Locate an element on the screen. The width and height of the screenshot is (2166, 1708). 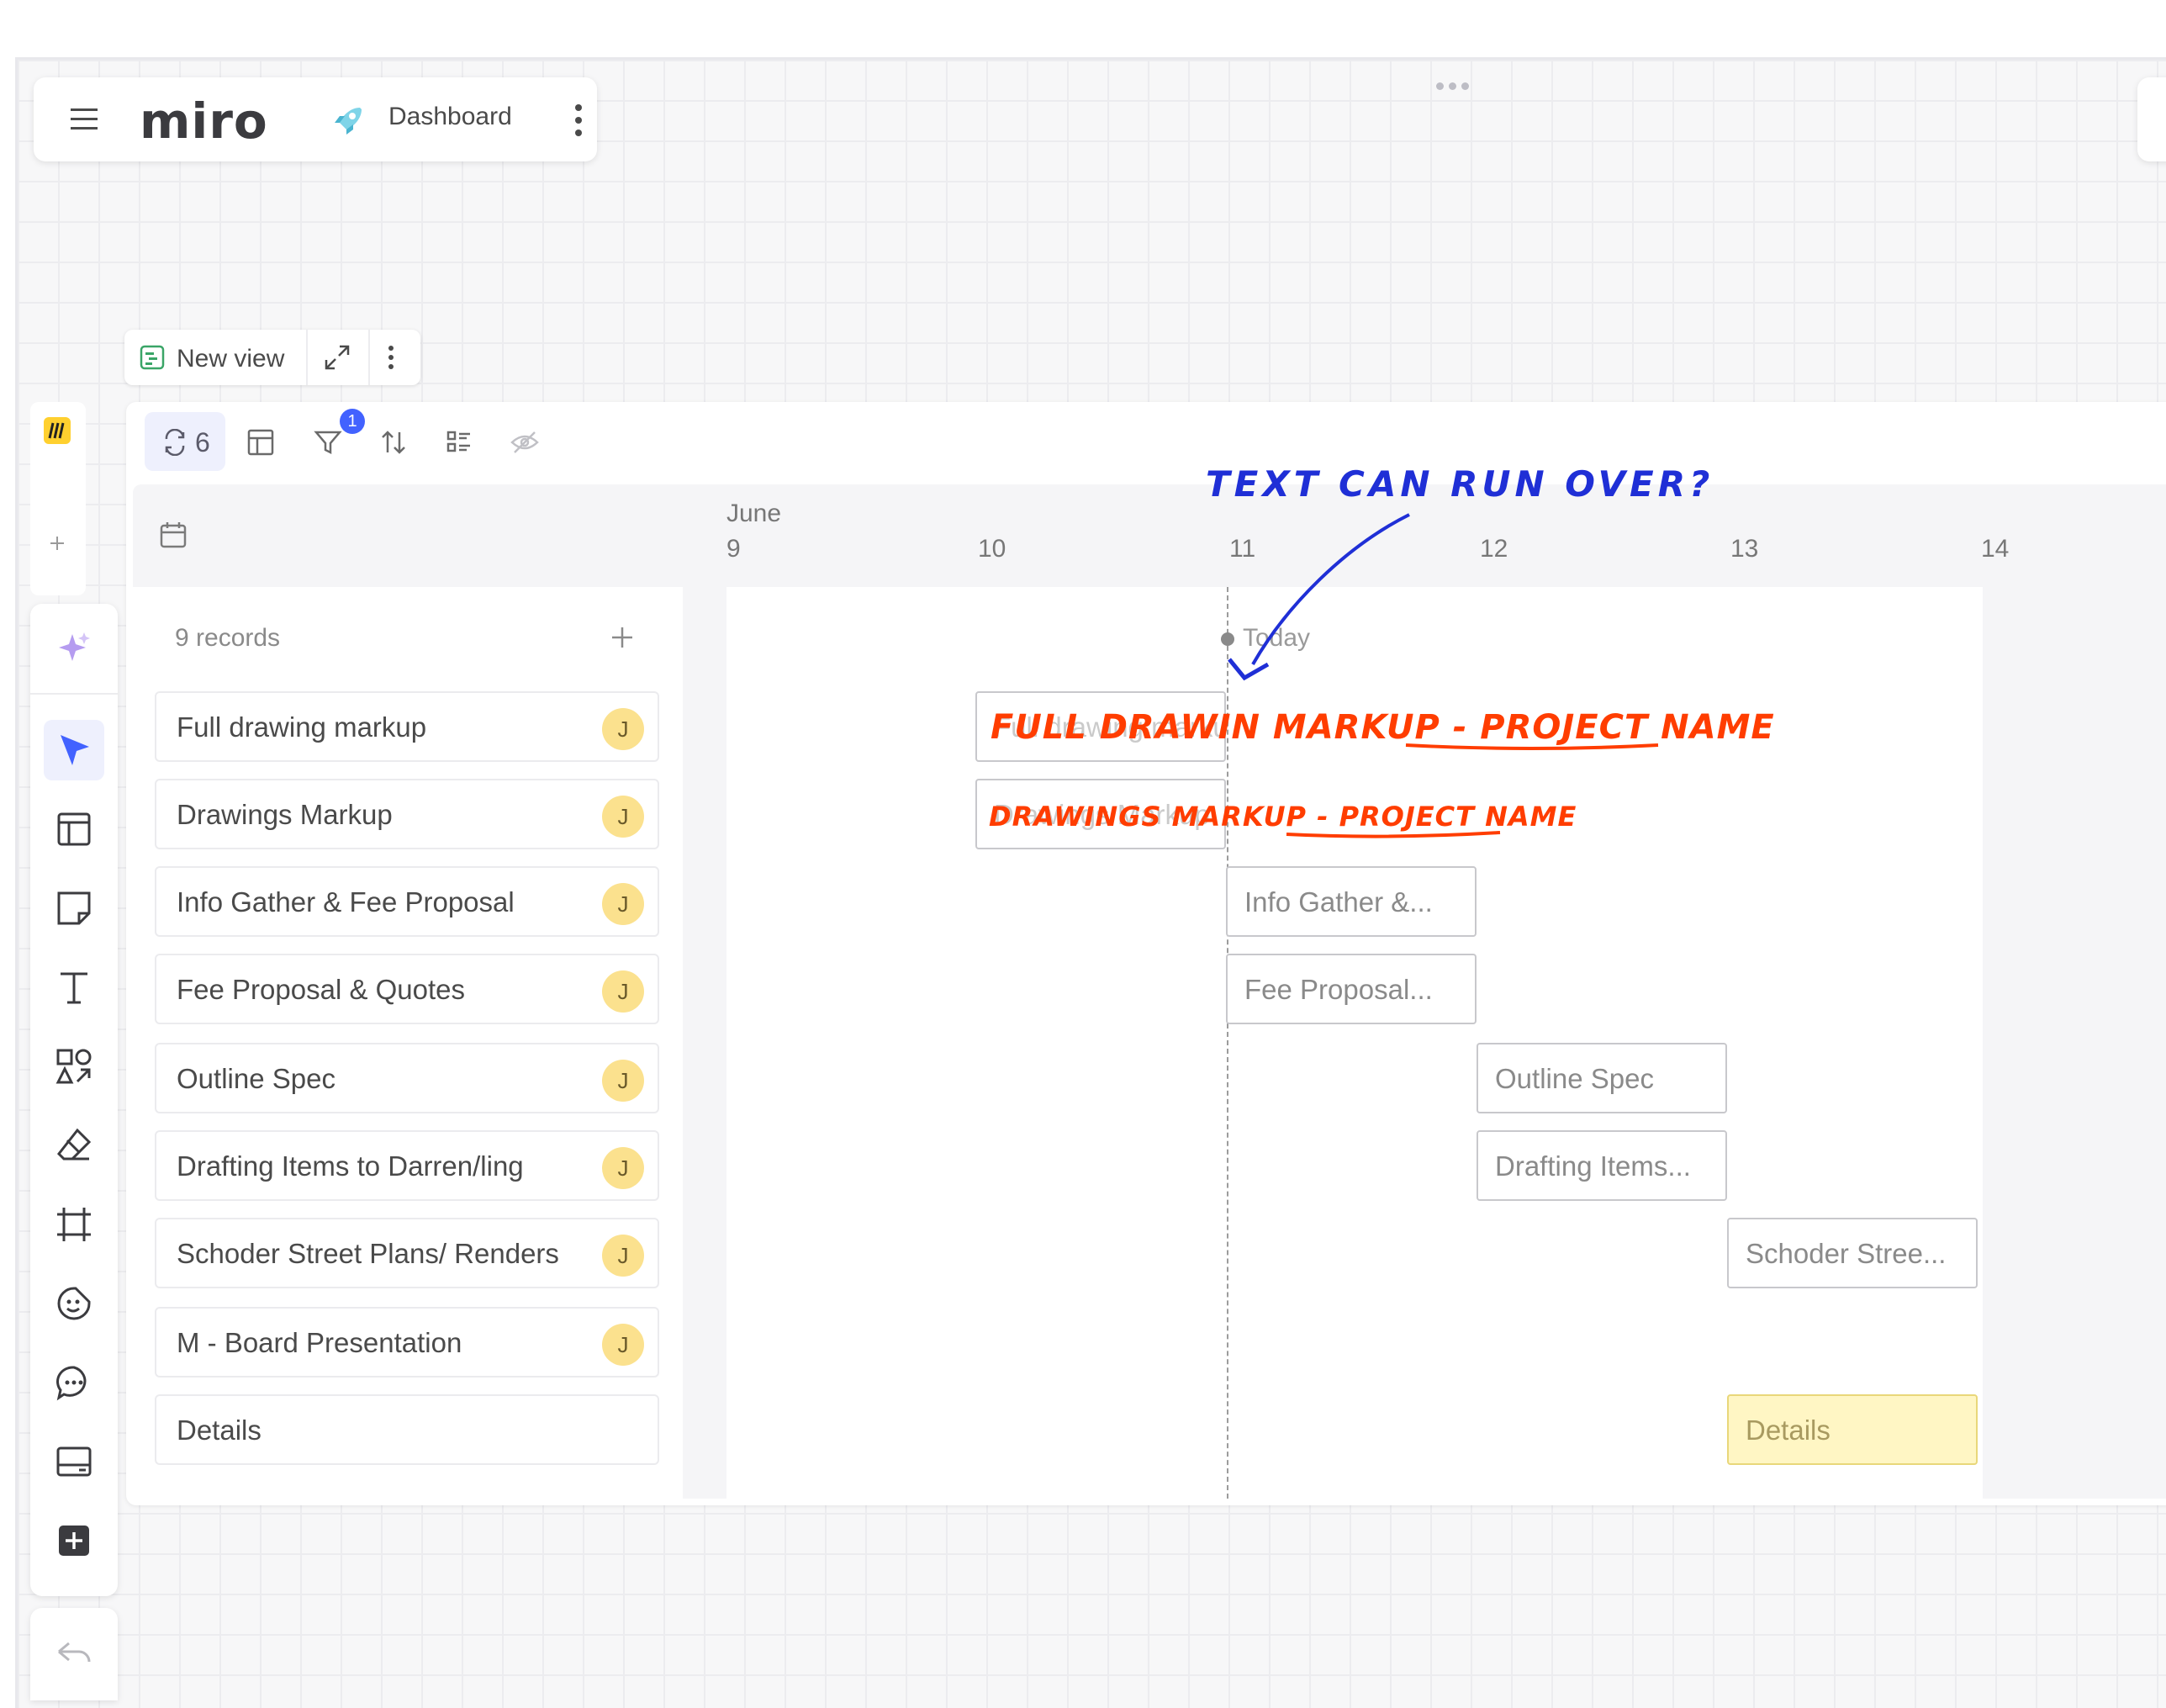
eraser-tool is located at coordinates (74, 1145).